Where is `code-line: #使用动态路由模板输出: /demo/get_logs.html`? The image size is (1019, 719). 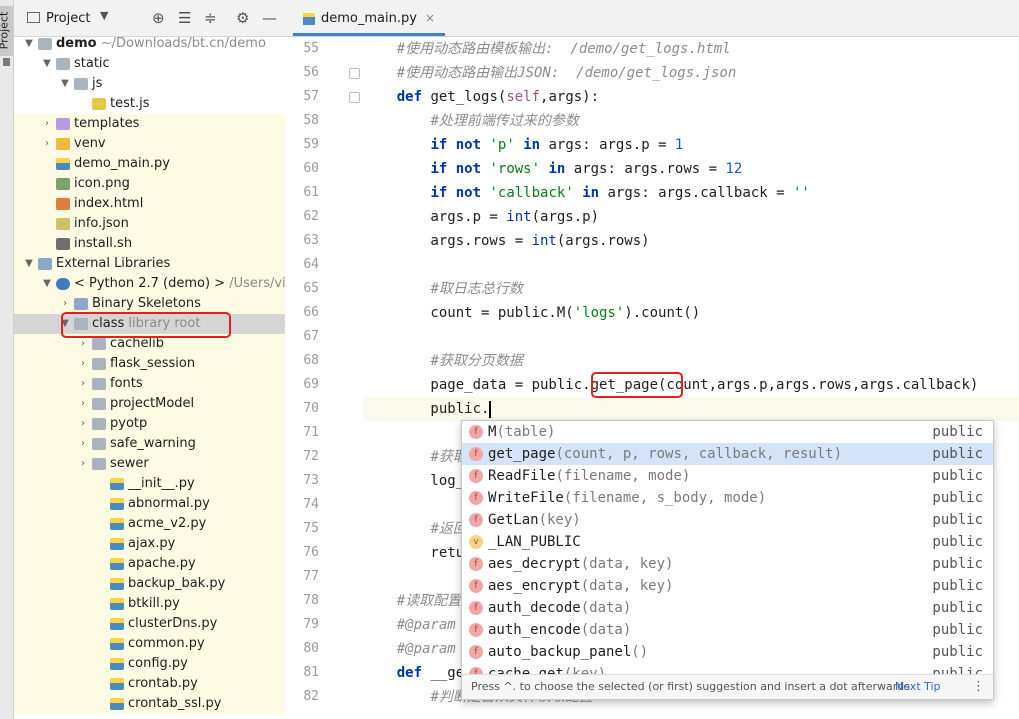
code-line: #使用动态路由模板输出: /demo/get_logs.html is located at coordinates (691, 49).